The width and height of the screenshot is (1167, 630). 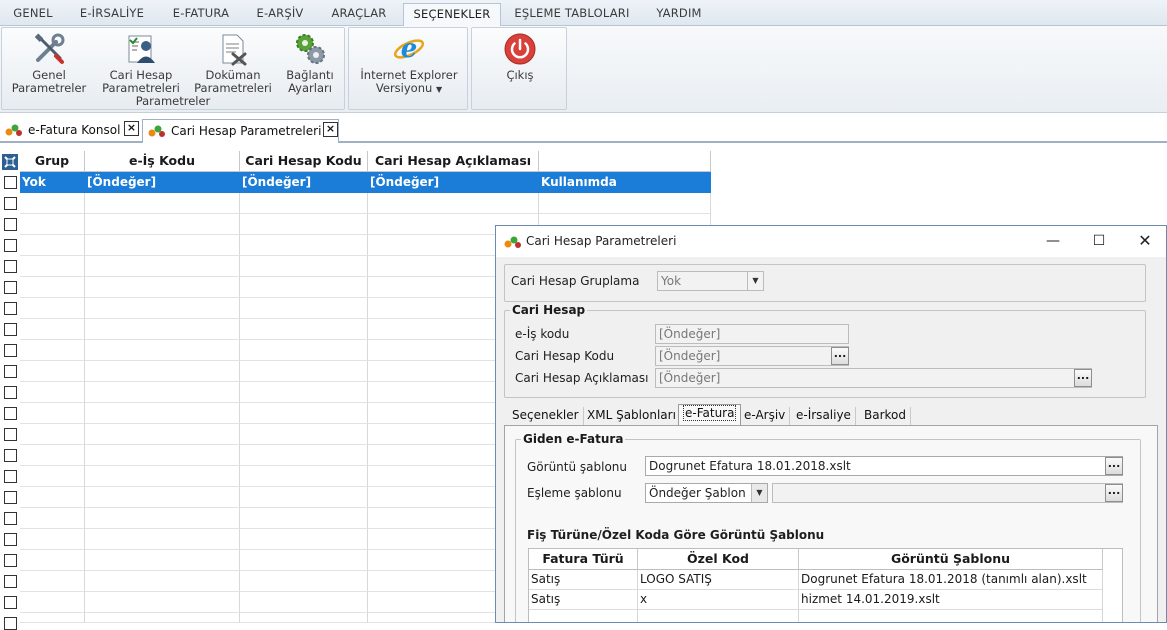 What do you see at coordinates (49, 63) in the screenshot?
I see `genel-parametreler-button: Genel Parametreler` at bounding box center [49, 63].